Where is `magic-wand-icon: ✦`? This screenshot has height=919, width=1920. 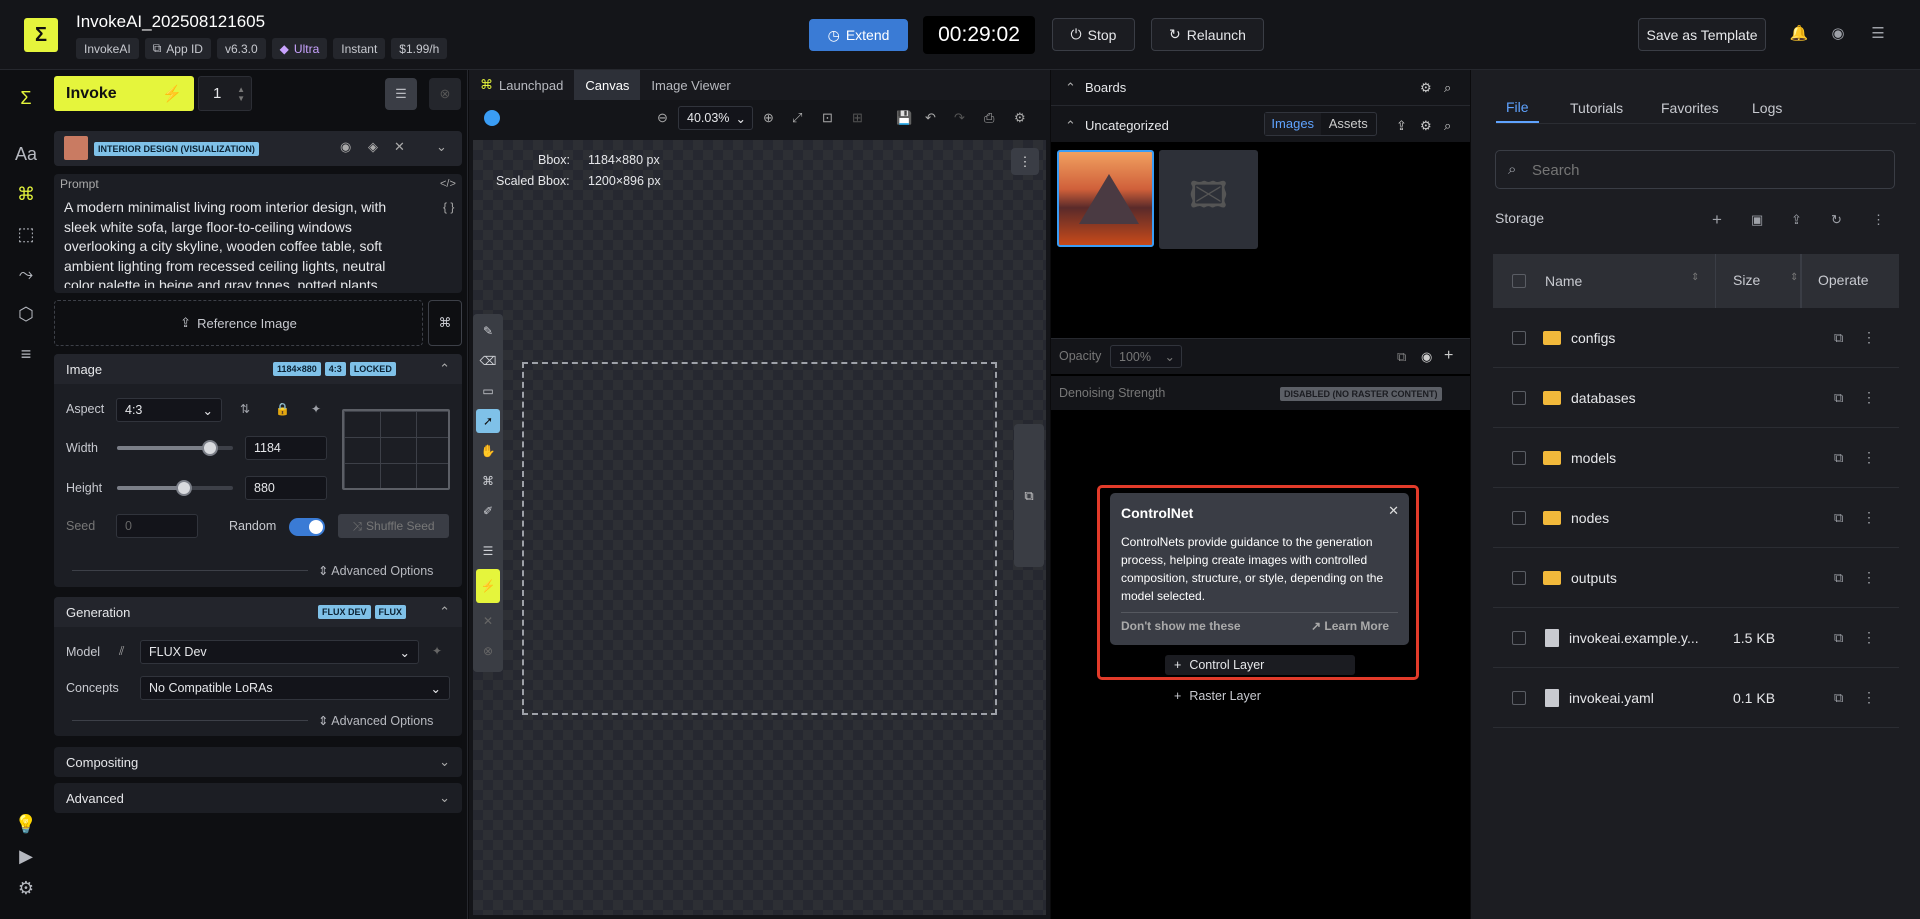
magic-wand-icon: ✦ is located at coordinates (316, 409).